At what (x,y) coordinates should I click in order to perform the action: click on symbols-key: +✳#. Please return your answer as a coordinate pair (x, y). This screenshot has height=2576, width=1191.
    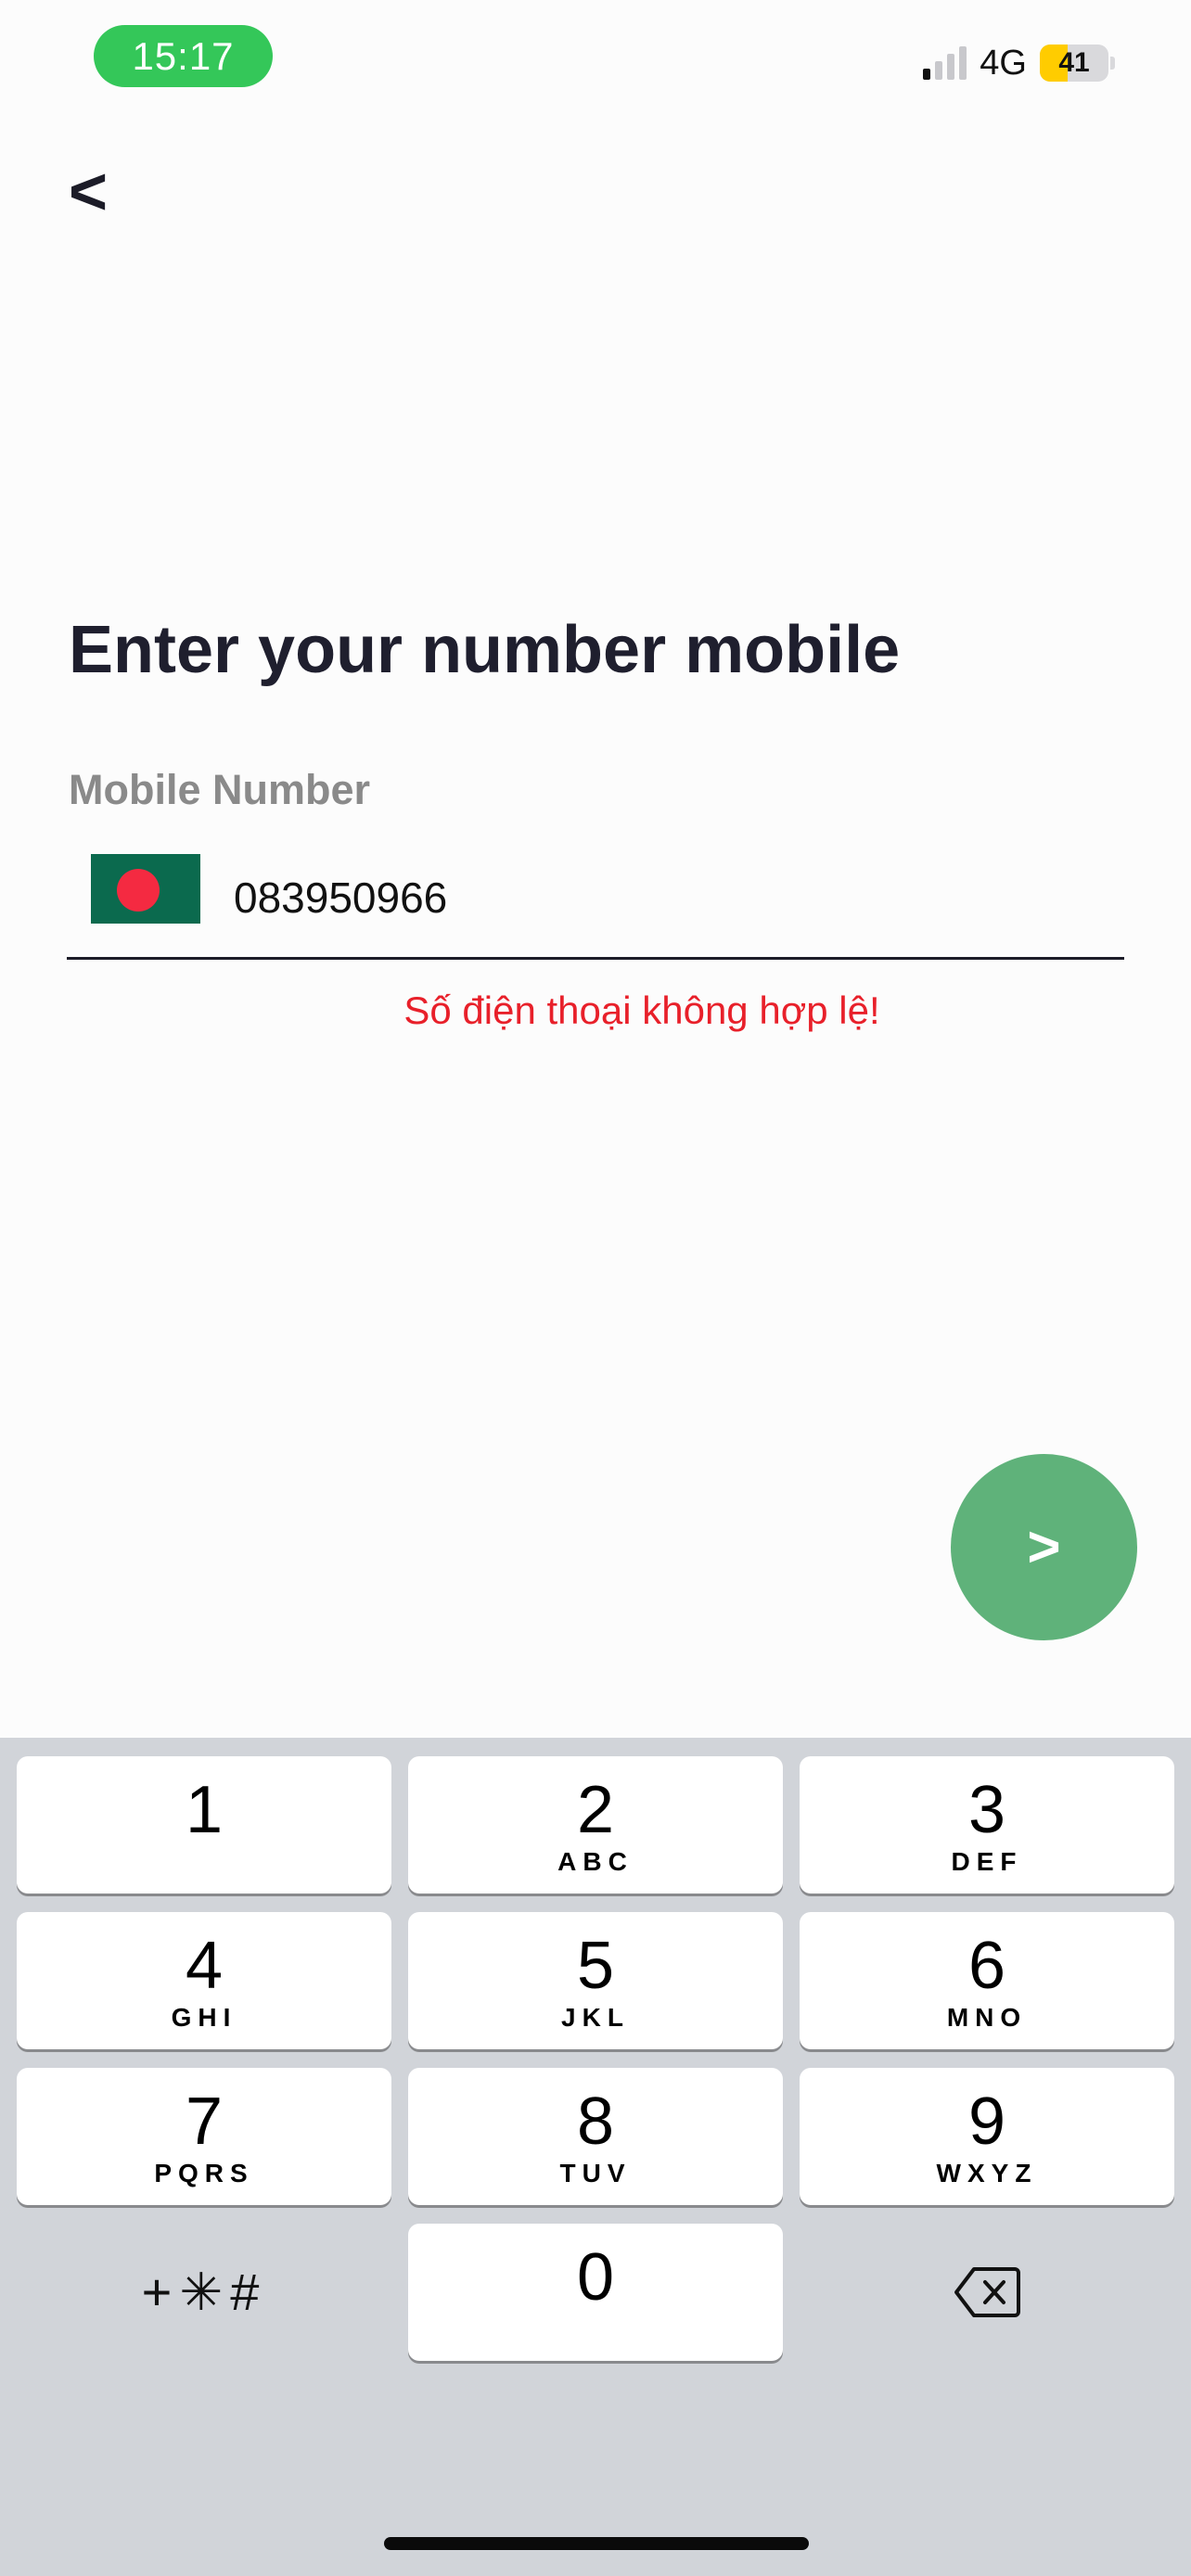
    Looking at the image, I should click on (204, 2292).